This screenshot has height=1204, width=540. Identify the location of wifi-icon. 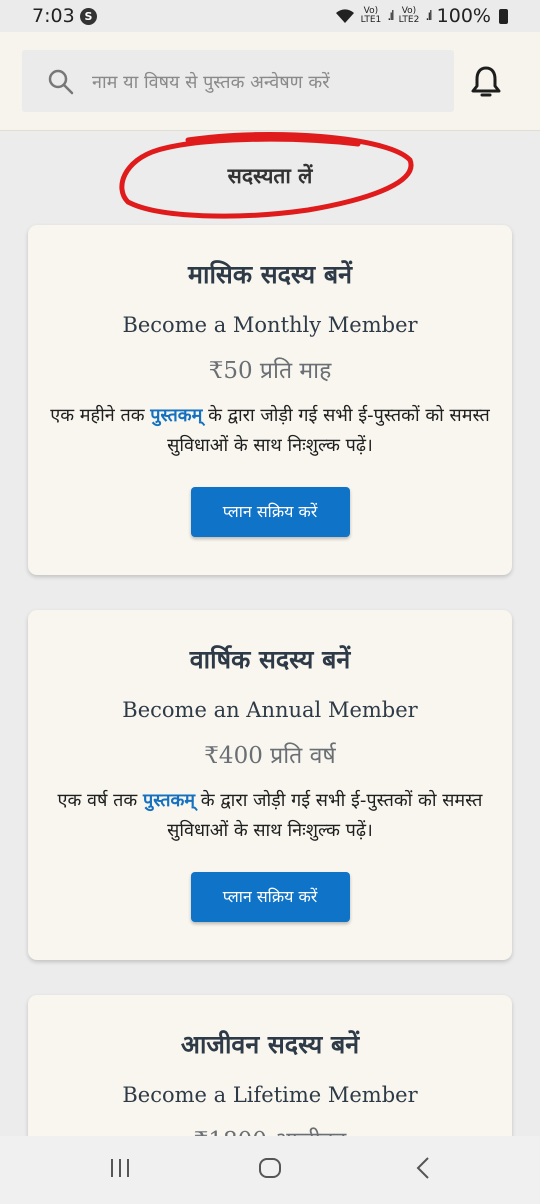
(344, 16).